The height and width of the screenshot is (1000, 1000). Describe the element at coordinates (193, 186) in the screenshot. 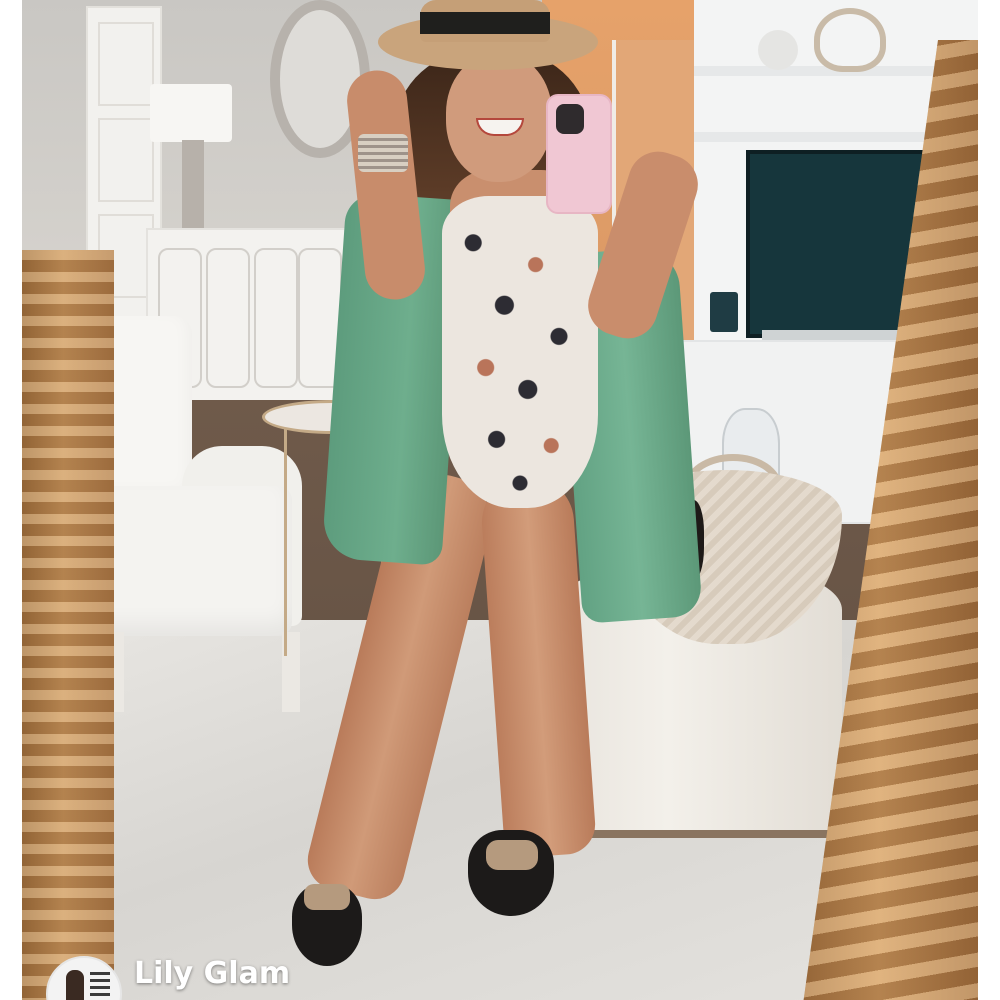

I see `lamp-base` at that location.